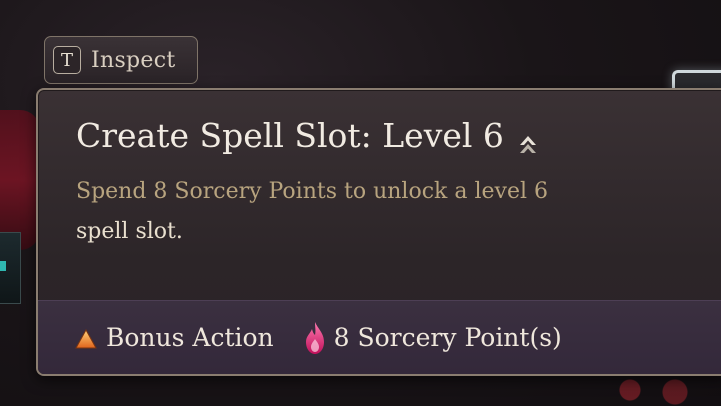 The width and height of the screenshot is (721, 406). What do you see at coordinates (20, 180) in the screenshot?
I see `background-crimson-drape` at bounding box center [20, 180].